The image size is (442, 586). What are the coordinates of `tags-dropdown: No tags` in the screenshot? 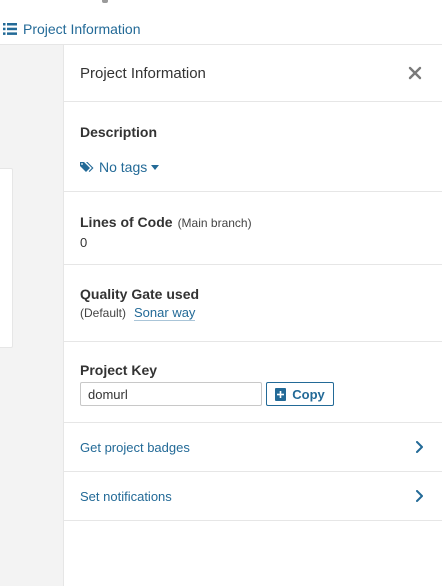 It's located at (120, 167).